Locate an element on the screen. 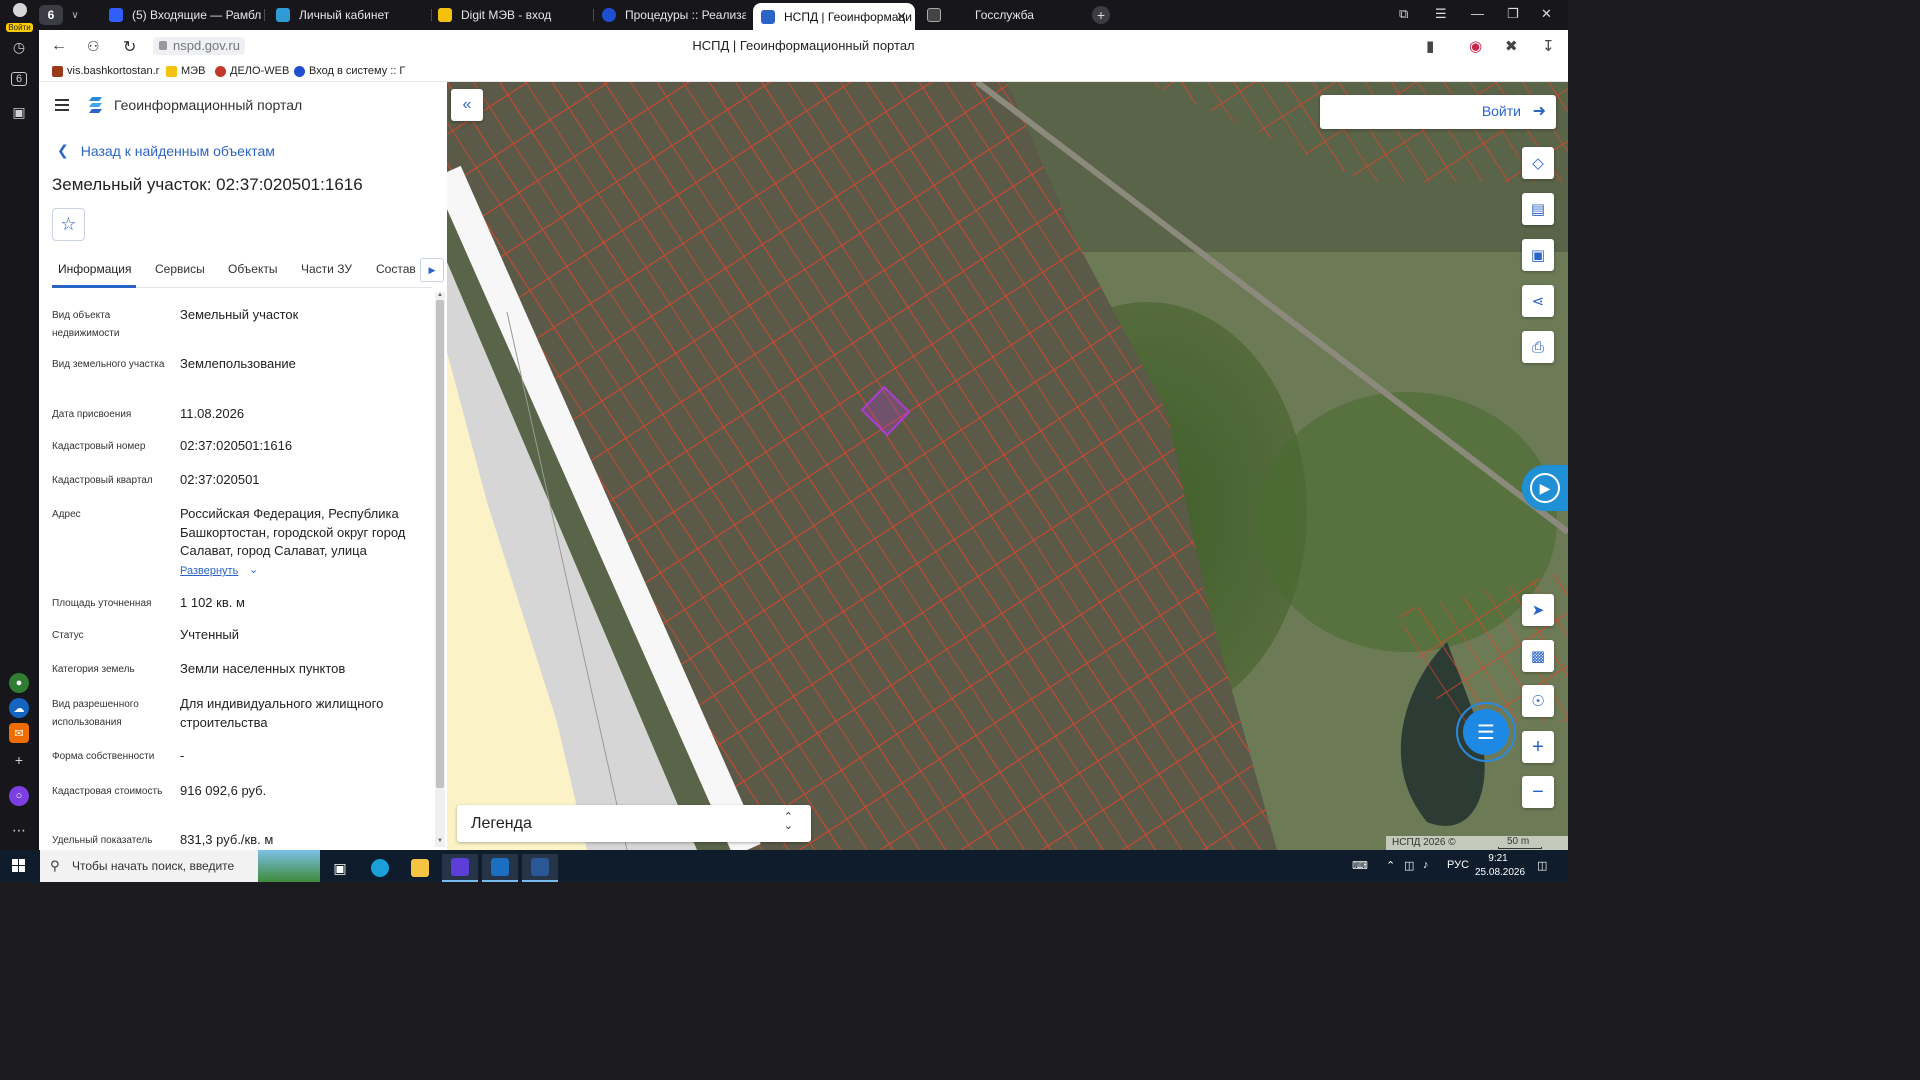 Image resolution: width=1920 pixels, height=1080 pixels. tab-rambler: (5) Входящие — Рамблер is located at coordinates (181, 15).